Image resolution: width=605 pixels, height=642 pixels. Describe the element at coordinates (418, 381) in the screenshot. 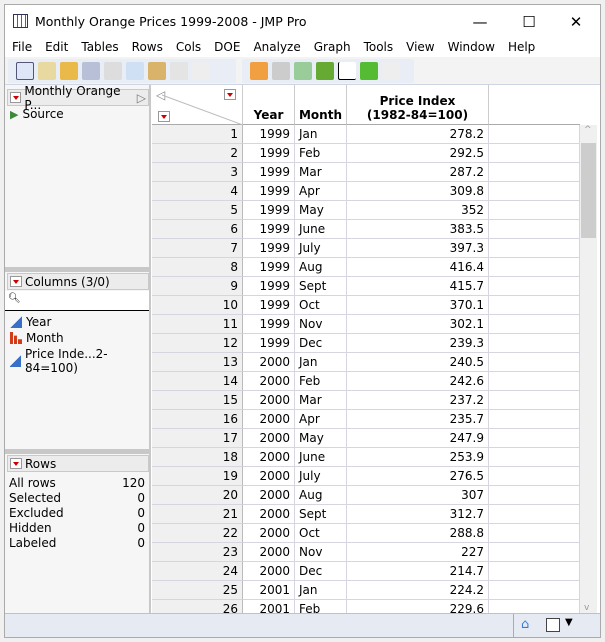

I see `price-cell: 242.6` at that location.